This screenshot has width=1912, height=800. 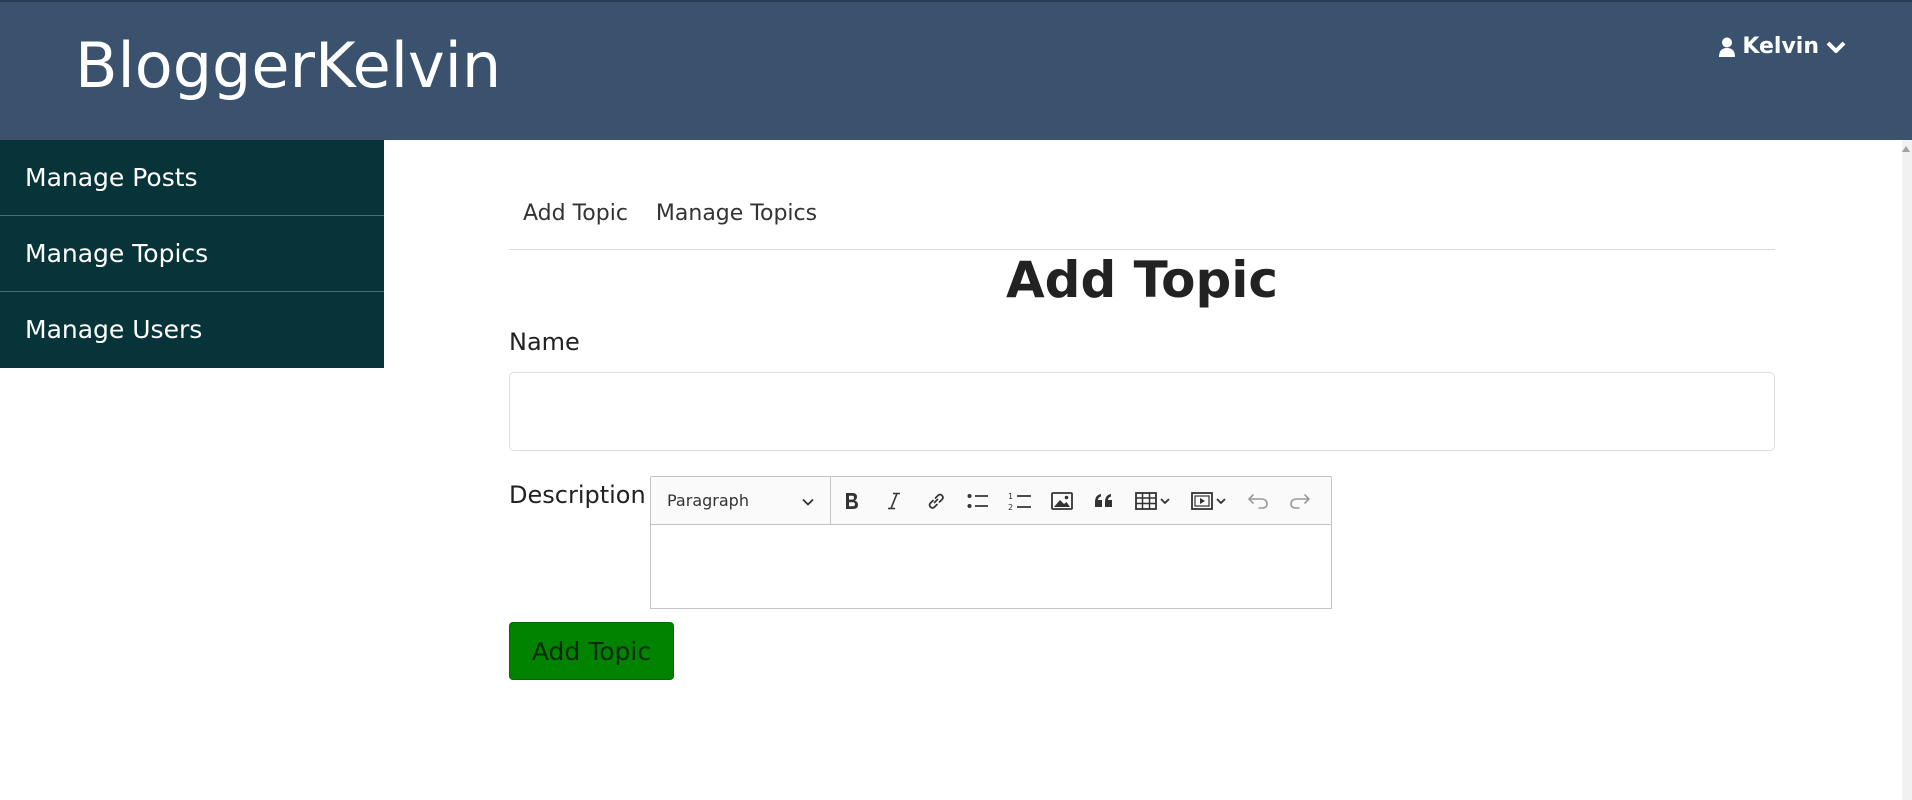 I want to click on redo-icon, so click(x=1300, y=501).